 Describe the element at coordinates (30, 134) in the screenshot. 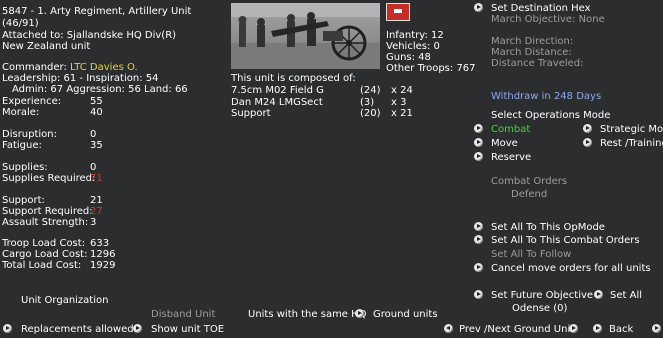

I see `stat-label: Disruption:` at that location.